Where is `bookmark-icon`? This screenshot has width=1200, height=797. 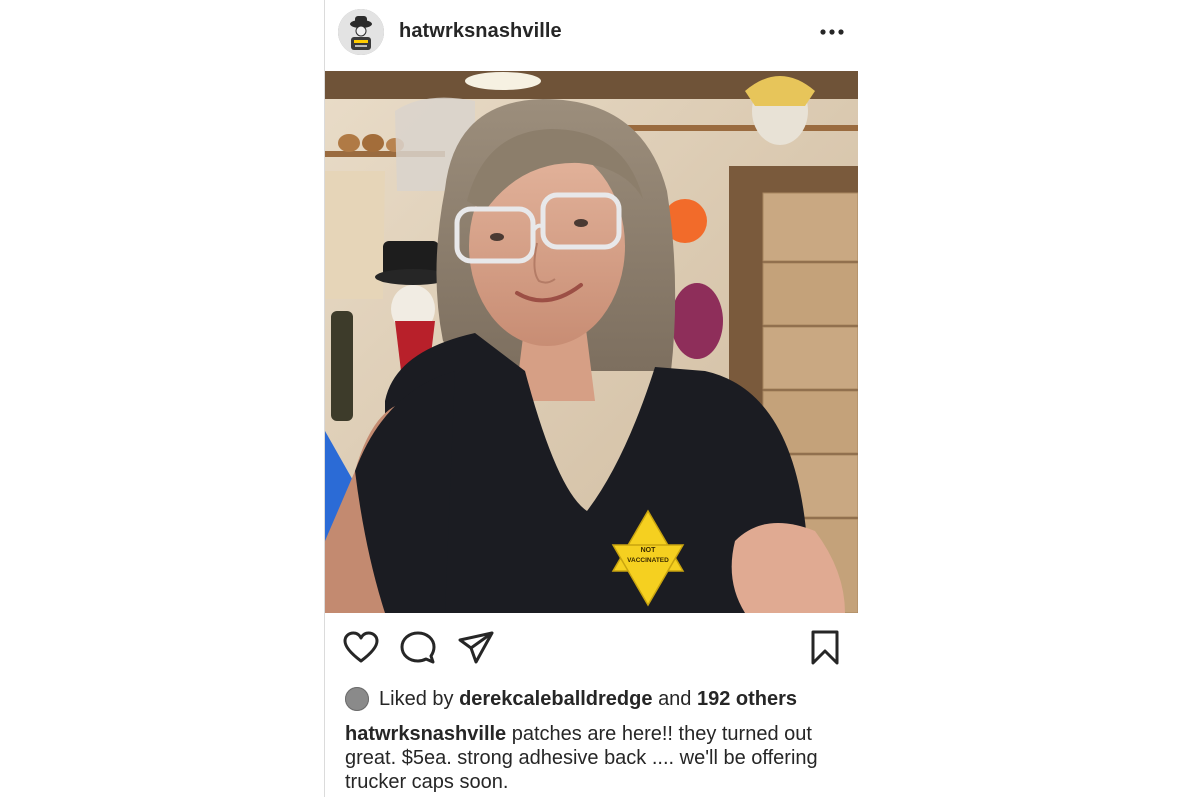 bookmark-icon is located at coordinates (825, 647).